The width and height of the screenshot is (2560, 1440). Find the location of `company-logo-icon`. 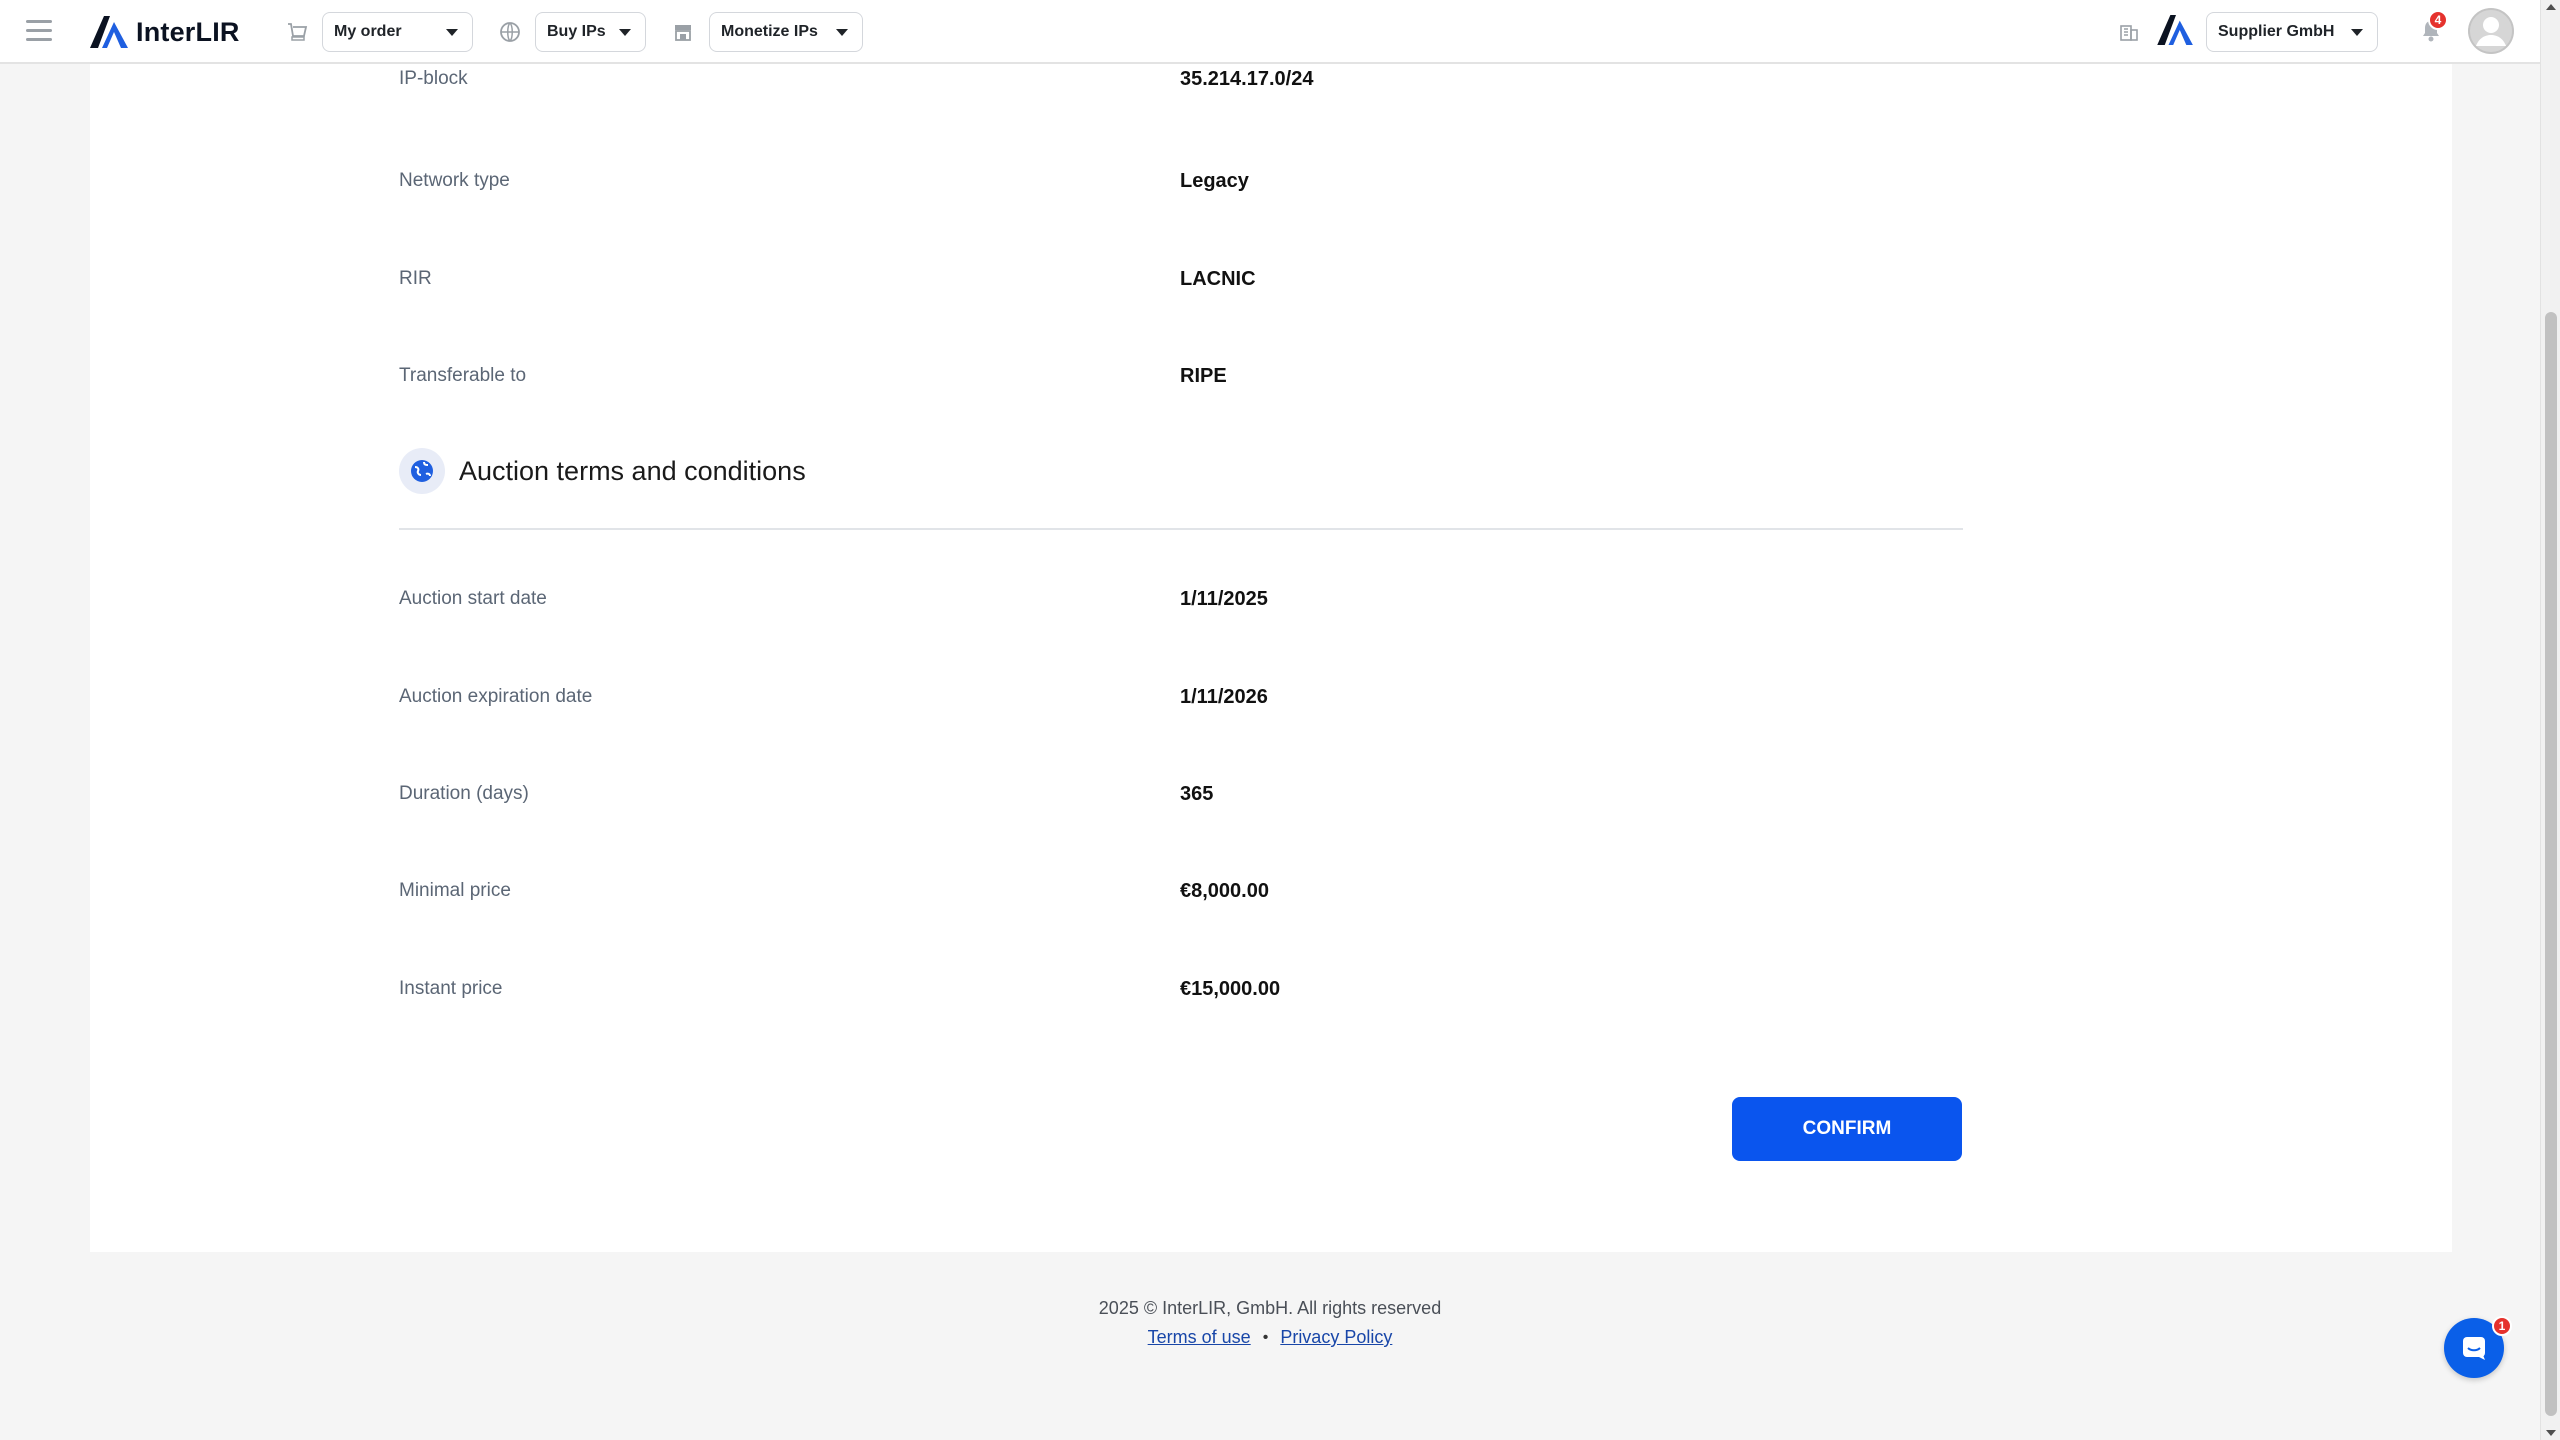

company-logo-icon is located at coordinates (2175, 30).